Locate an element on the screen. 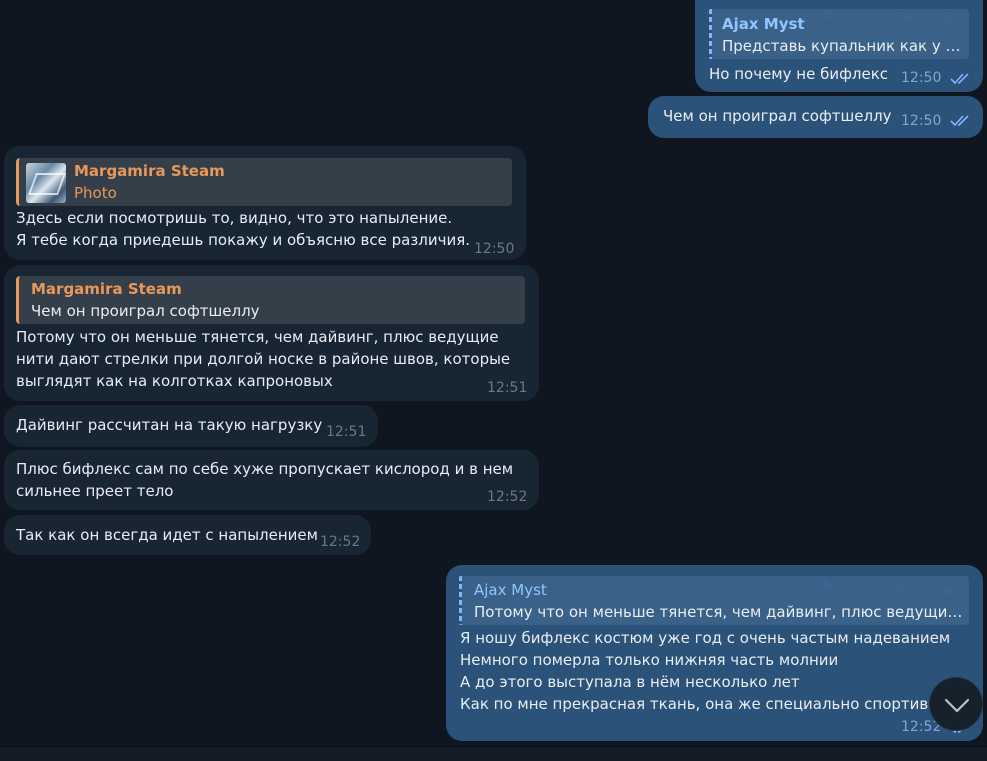 The height and width of the screenshot is (761, 987). chevron-down-icon is located at coordinates (957, 705).